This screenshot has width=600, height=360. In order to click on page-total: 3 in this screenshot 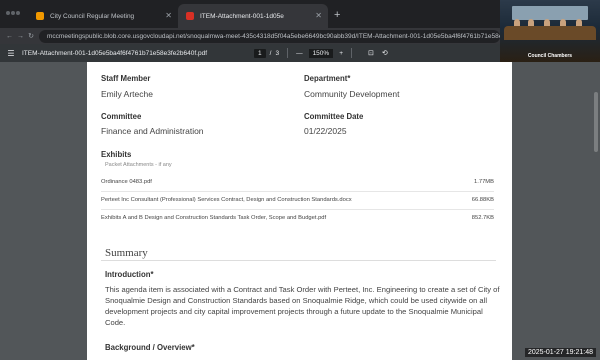, I will do `click(277, 53)`.